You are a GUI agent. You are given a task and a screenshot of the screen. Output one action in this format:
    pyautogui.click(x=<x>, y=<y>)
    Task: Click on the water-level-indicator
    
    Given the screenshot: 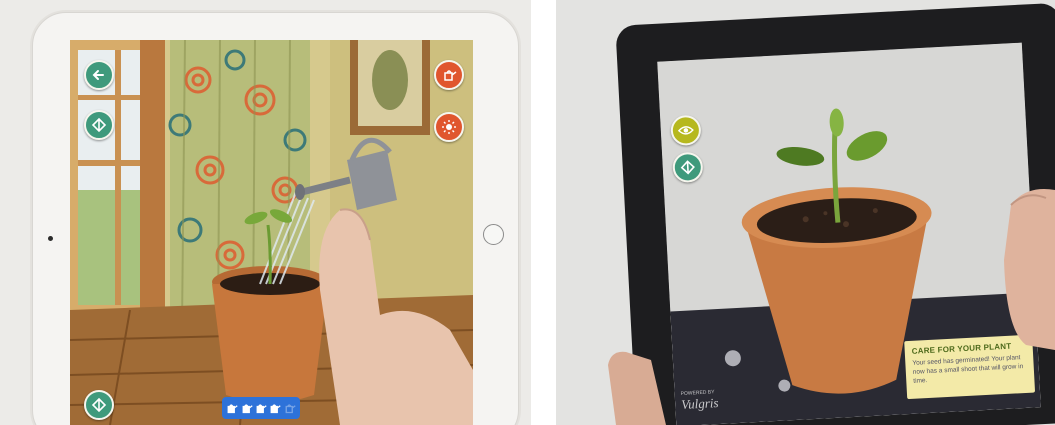 What is the action you would take?
    pyautogui.click(x=261, y=408)
    